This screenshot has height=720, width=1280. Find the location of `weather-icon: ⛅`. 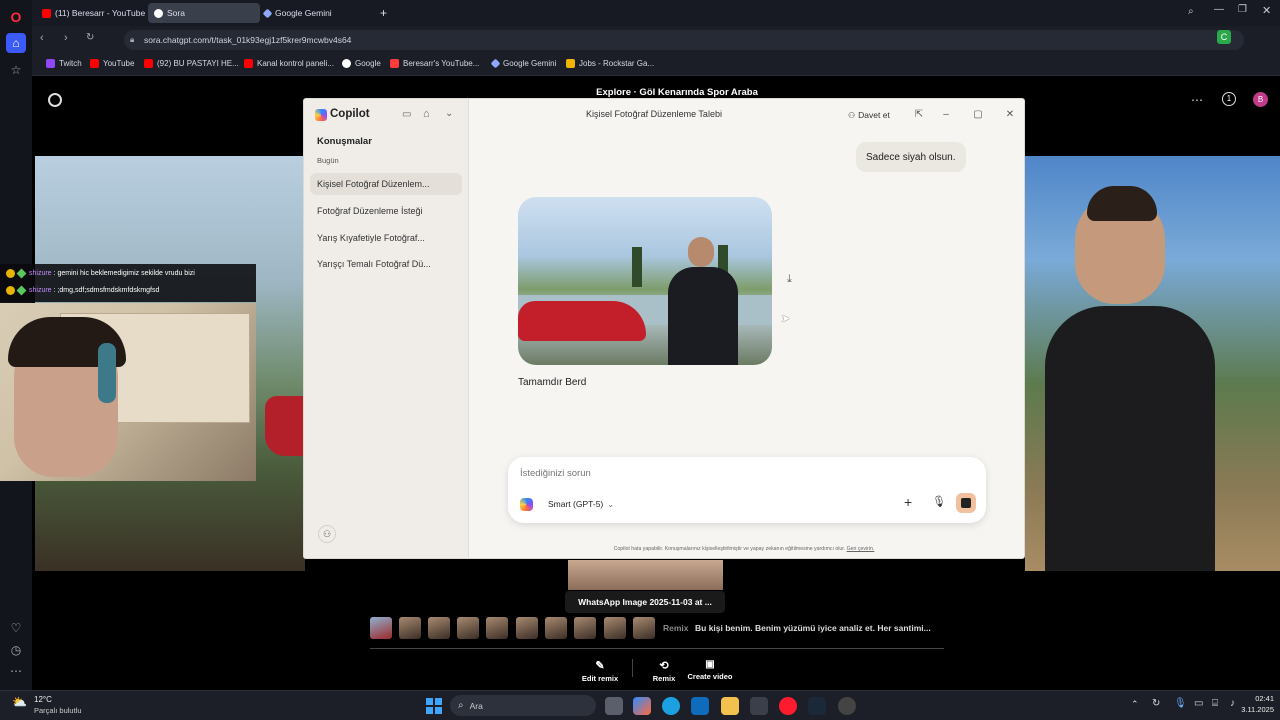

weather-icon: ⛅ is located at coordinates (19, 702).